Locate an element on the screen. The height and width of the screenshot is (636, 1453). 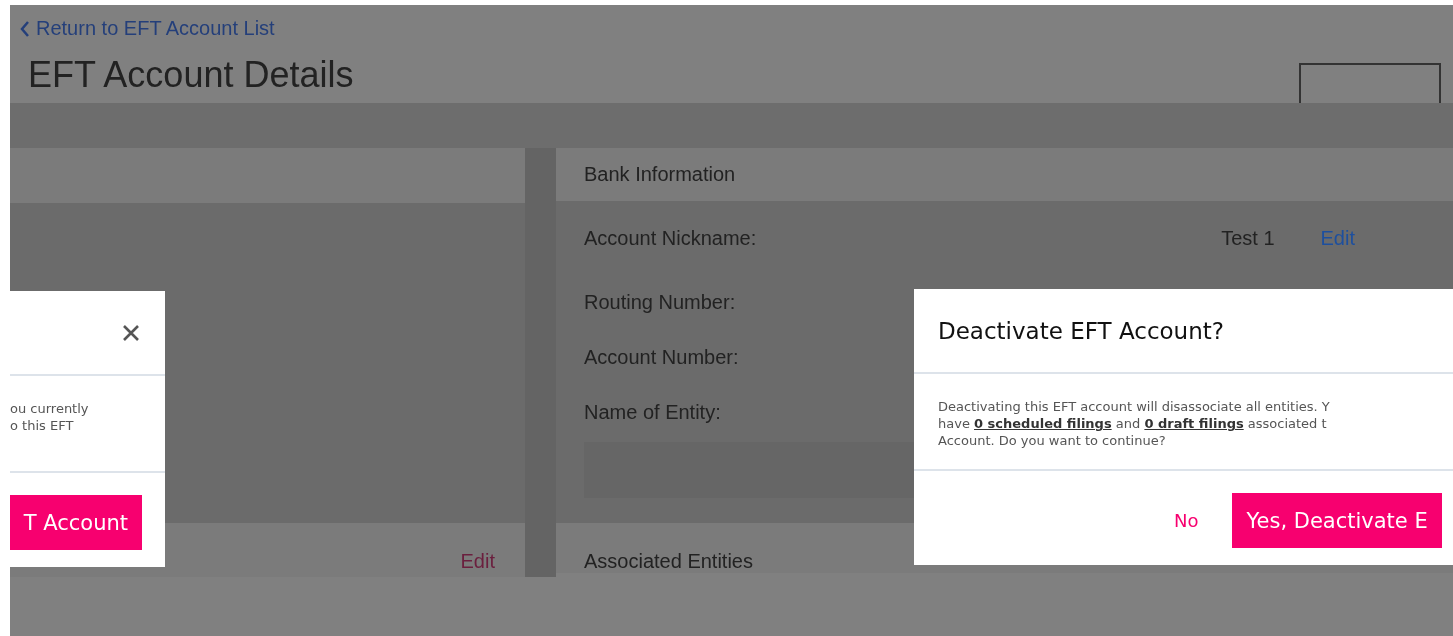
field-label: Routing Number: is located at coordinates (660, 302).